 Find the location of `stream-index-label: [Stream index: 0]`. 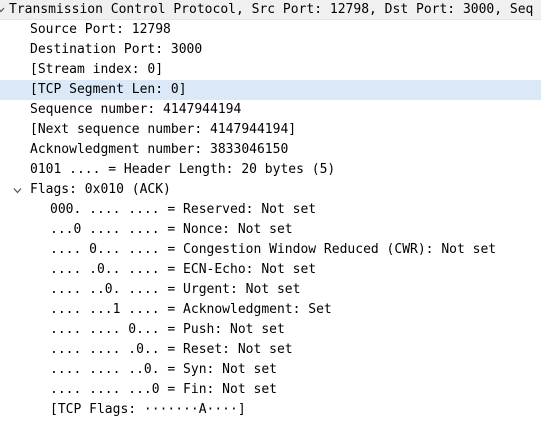

stream-index-label: [Stream index: 0] is located at coordinates (97, 69).